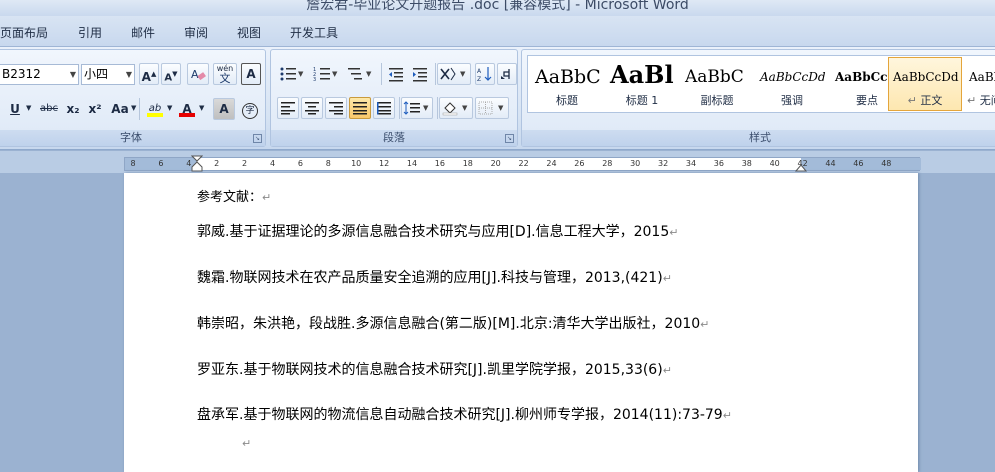  What do you see at coordinates (420, 74) in the screenshot?
I see `increase-indent-button` at bounding box center [420, 74].